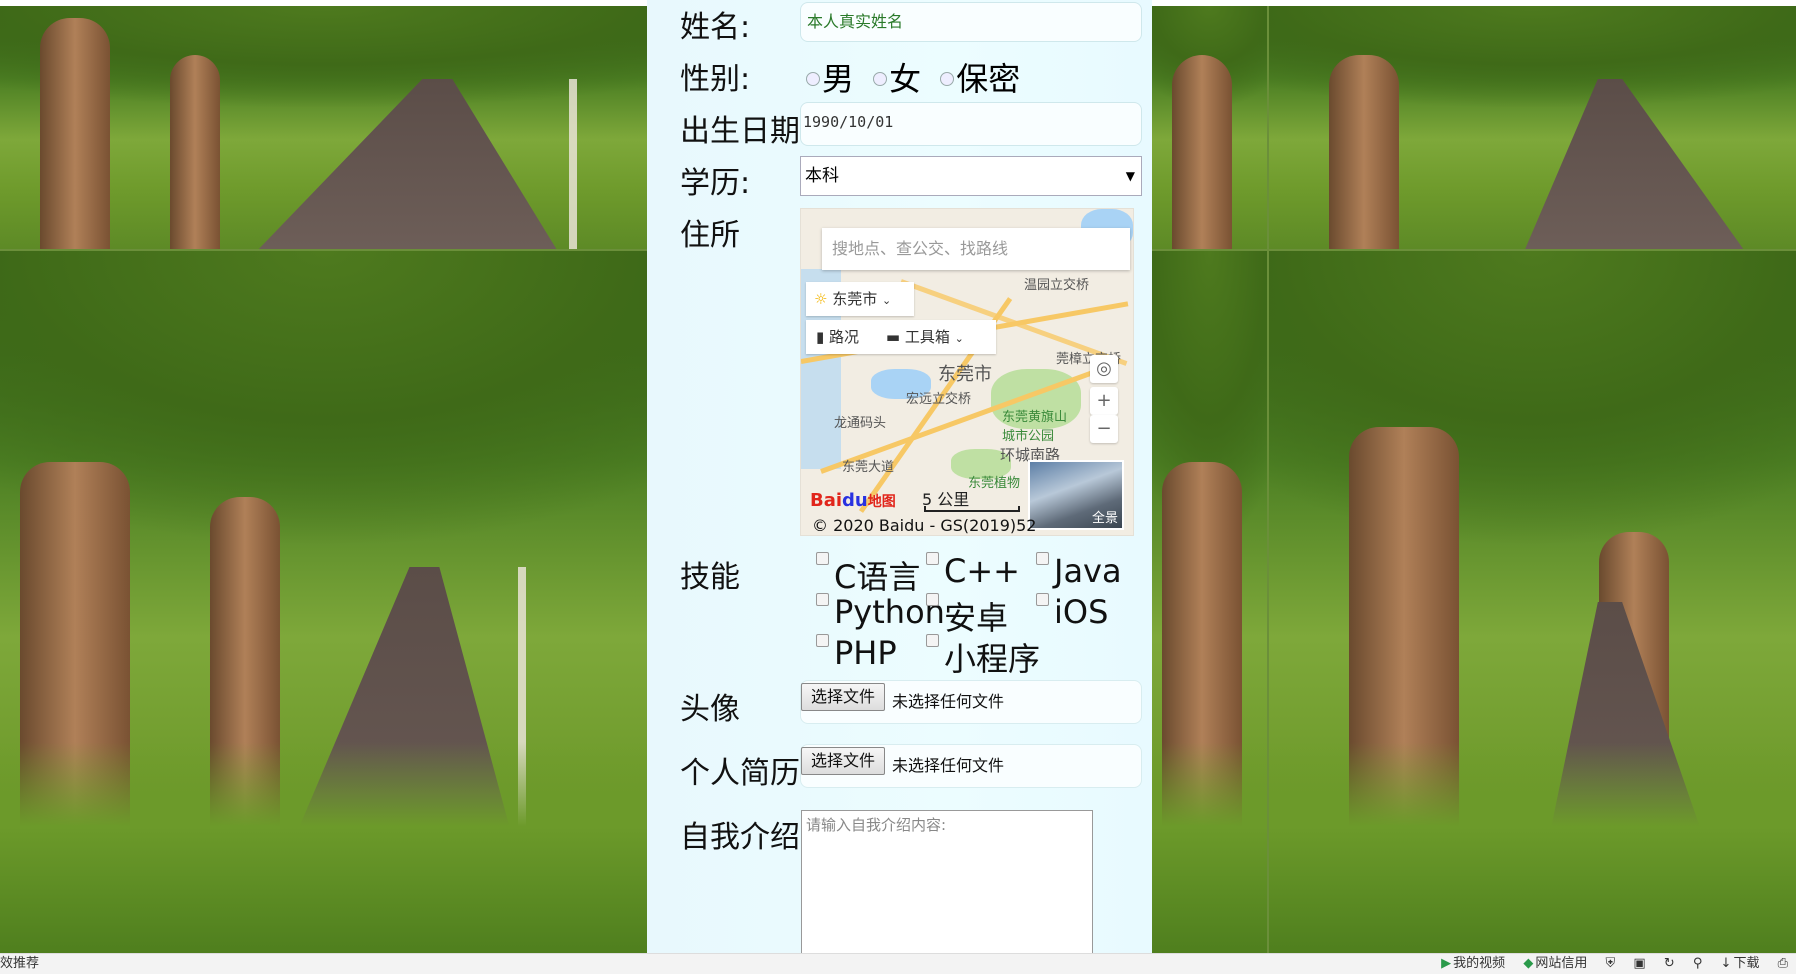  What do you see at coordinates (843, 761) in the screenshot?
I see `resume-choose-file-button: 选择文件` at bounding box center [843, 761].